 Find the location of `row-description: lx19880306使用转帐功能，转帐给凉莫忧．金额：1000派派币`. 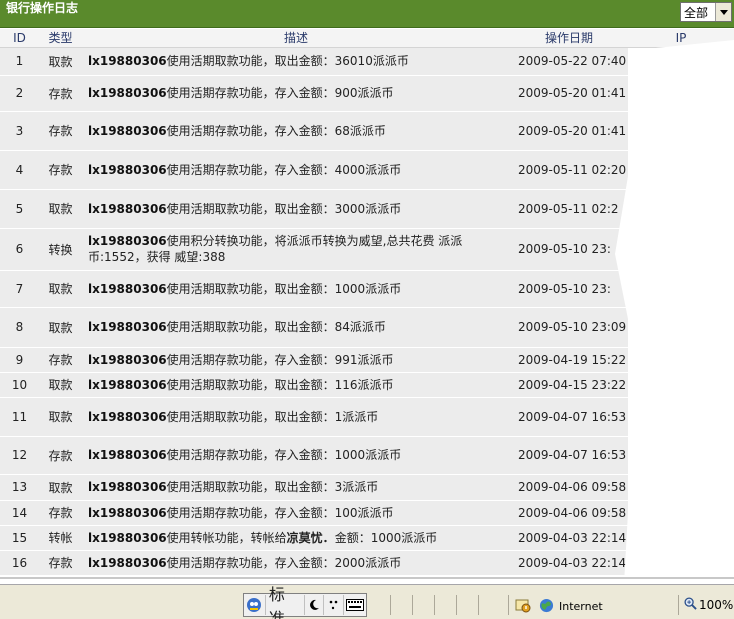

row-description: lx19880306使用转帐功能，转帐给凉莫忧．金额：1000派派币 is located at coordinates (296, 538).